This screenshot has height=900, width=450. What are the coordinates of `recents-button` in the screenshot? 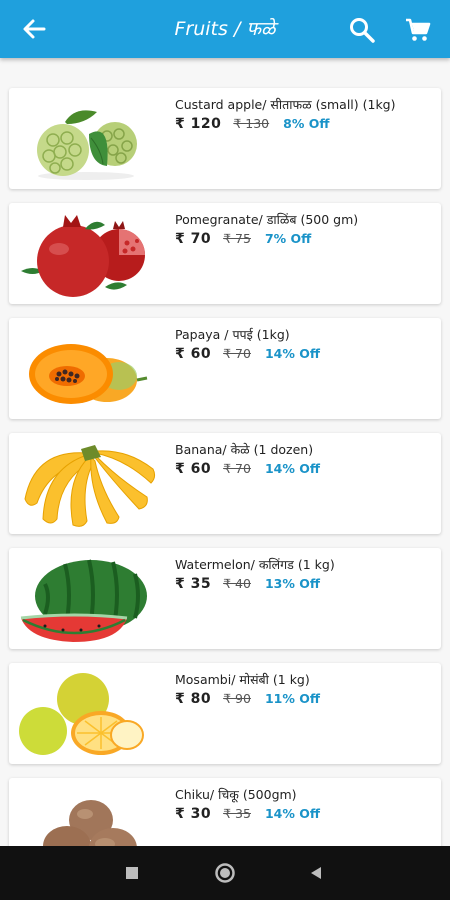 It's located at (132, 873).